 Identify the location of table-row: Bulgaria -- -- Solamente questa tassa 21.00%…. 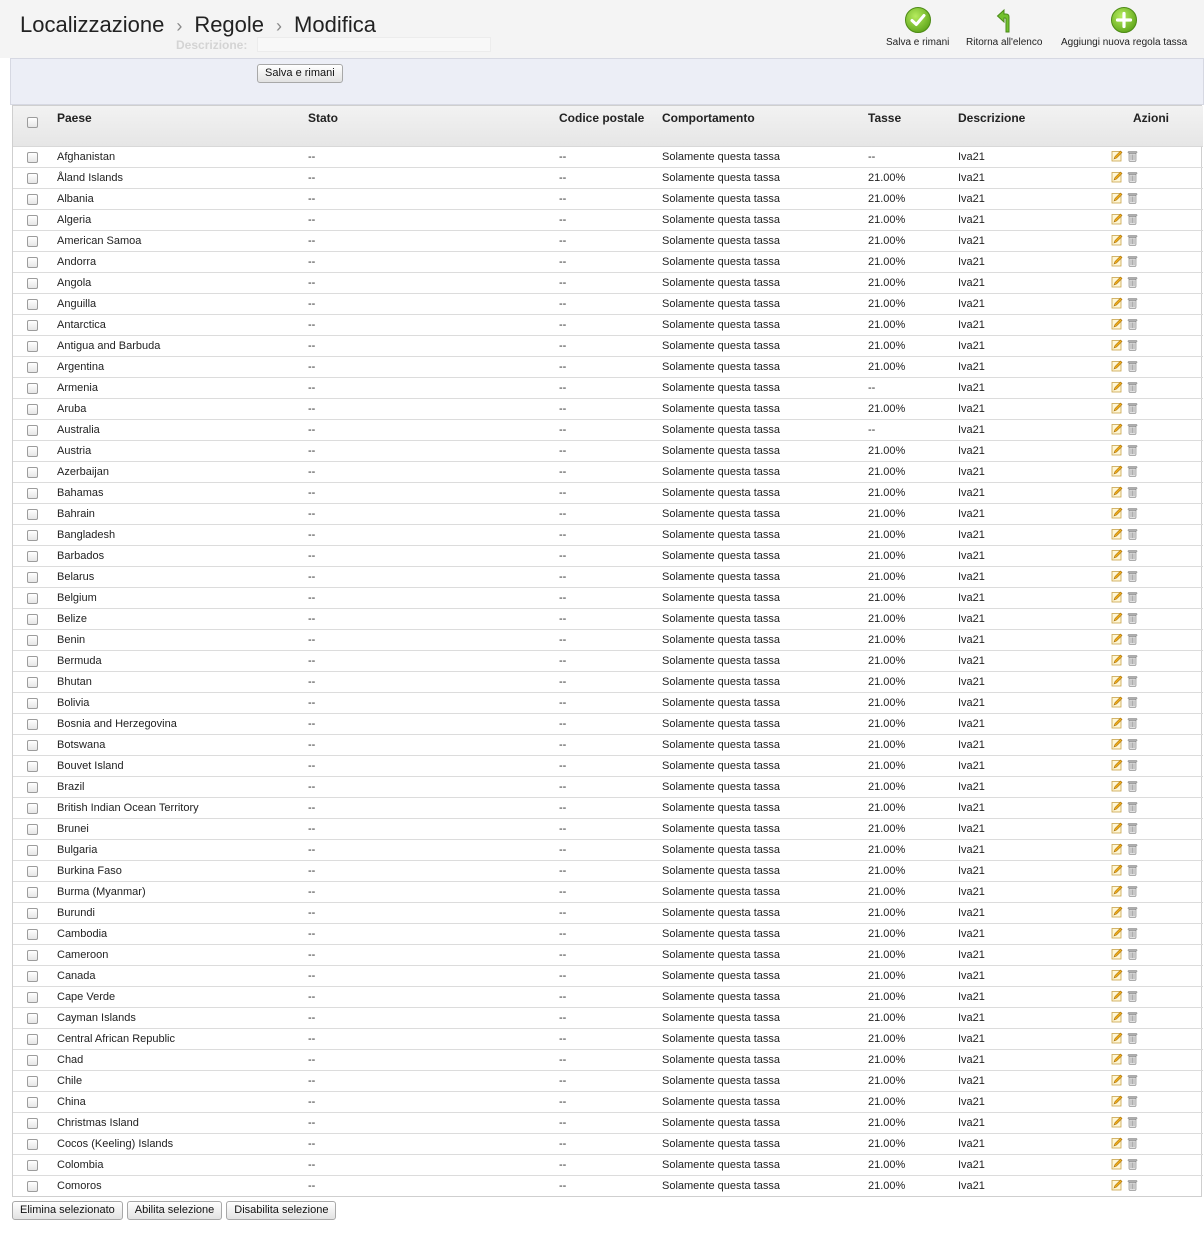
(608, 850).